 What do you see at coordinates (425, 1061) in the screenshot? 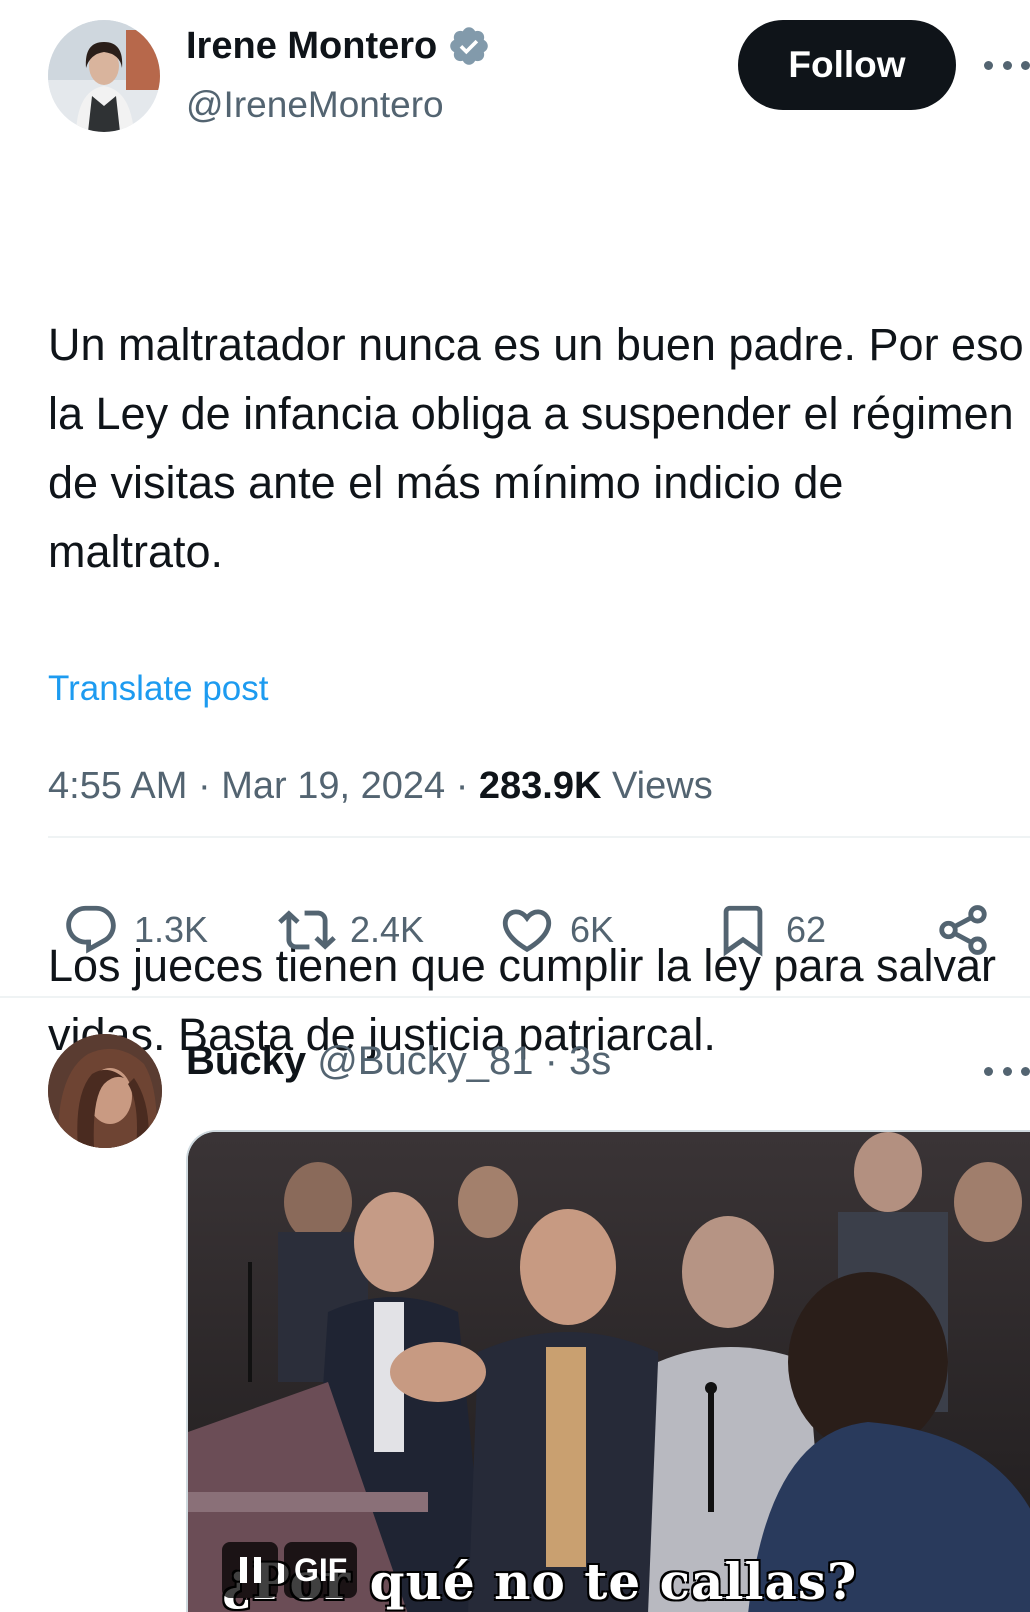
I see `reply-author-handle: @Bucky_81` at bounding box center [425, 1061].